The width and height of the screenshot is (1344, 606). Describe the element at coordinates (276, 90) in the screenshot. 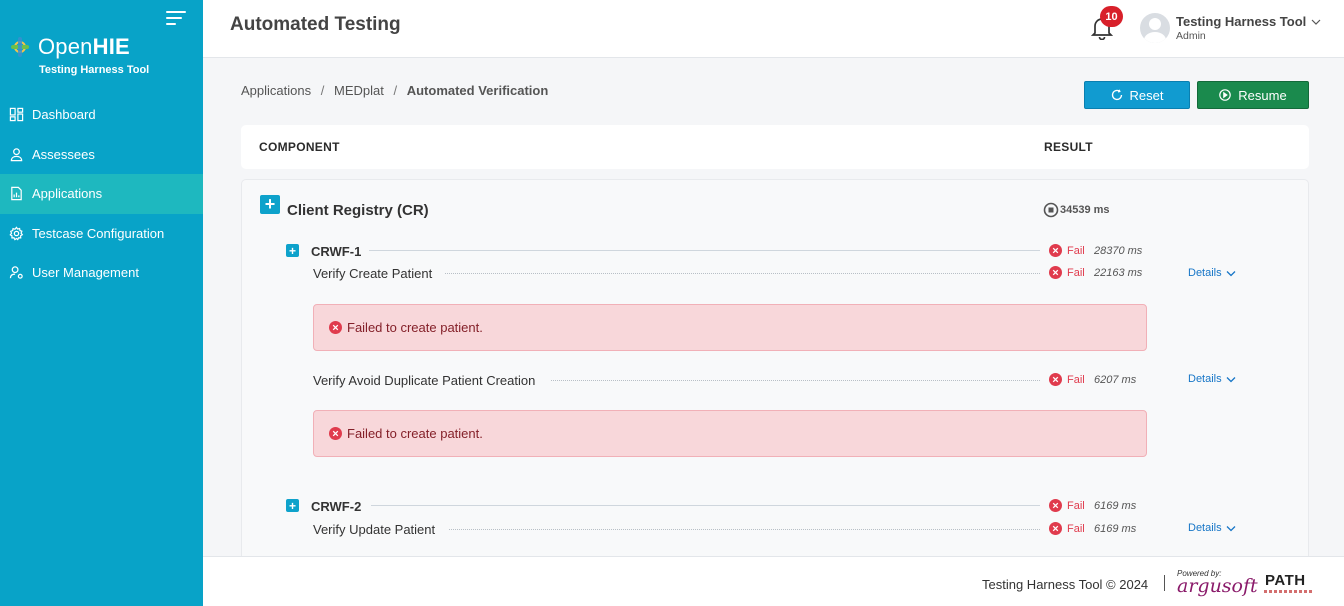

I see `breadcrumb-item-applications: Applications` at that location.